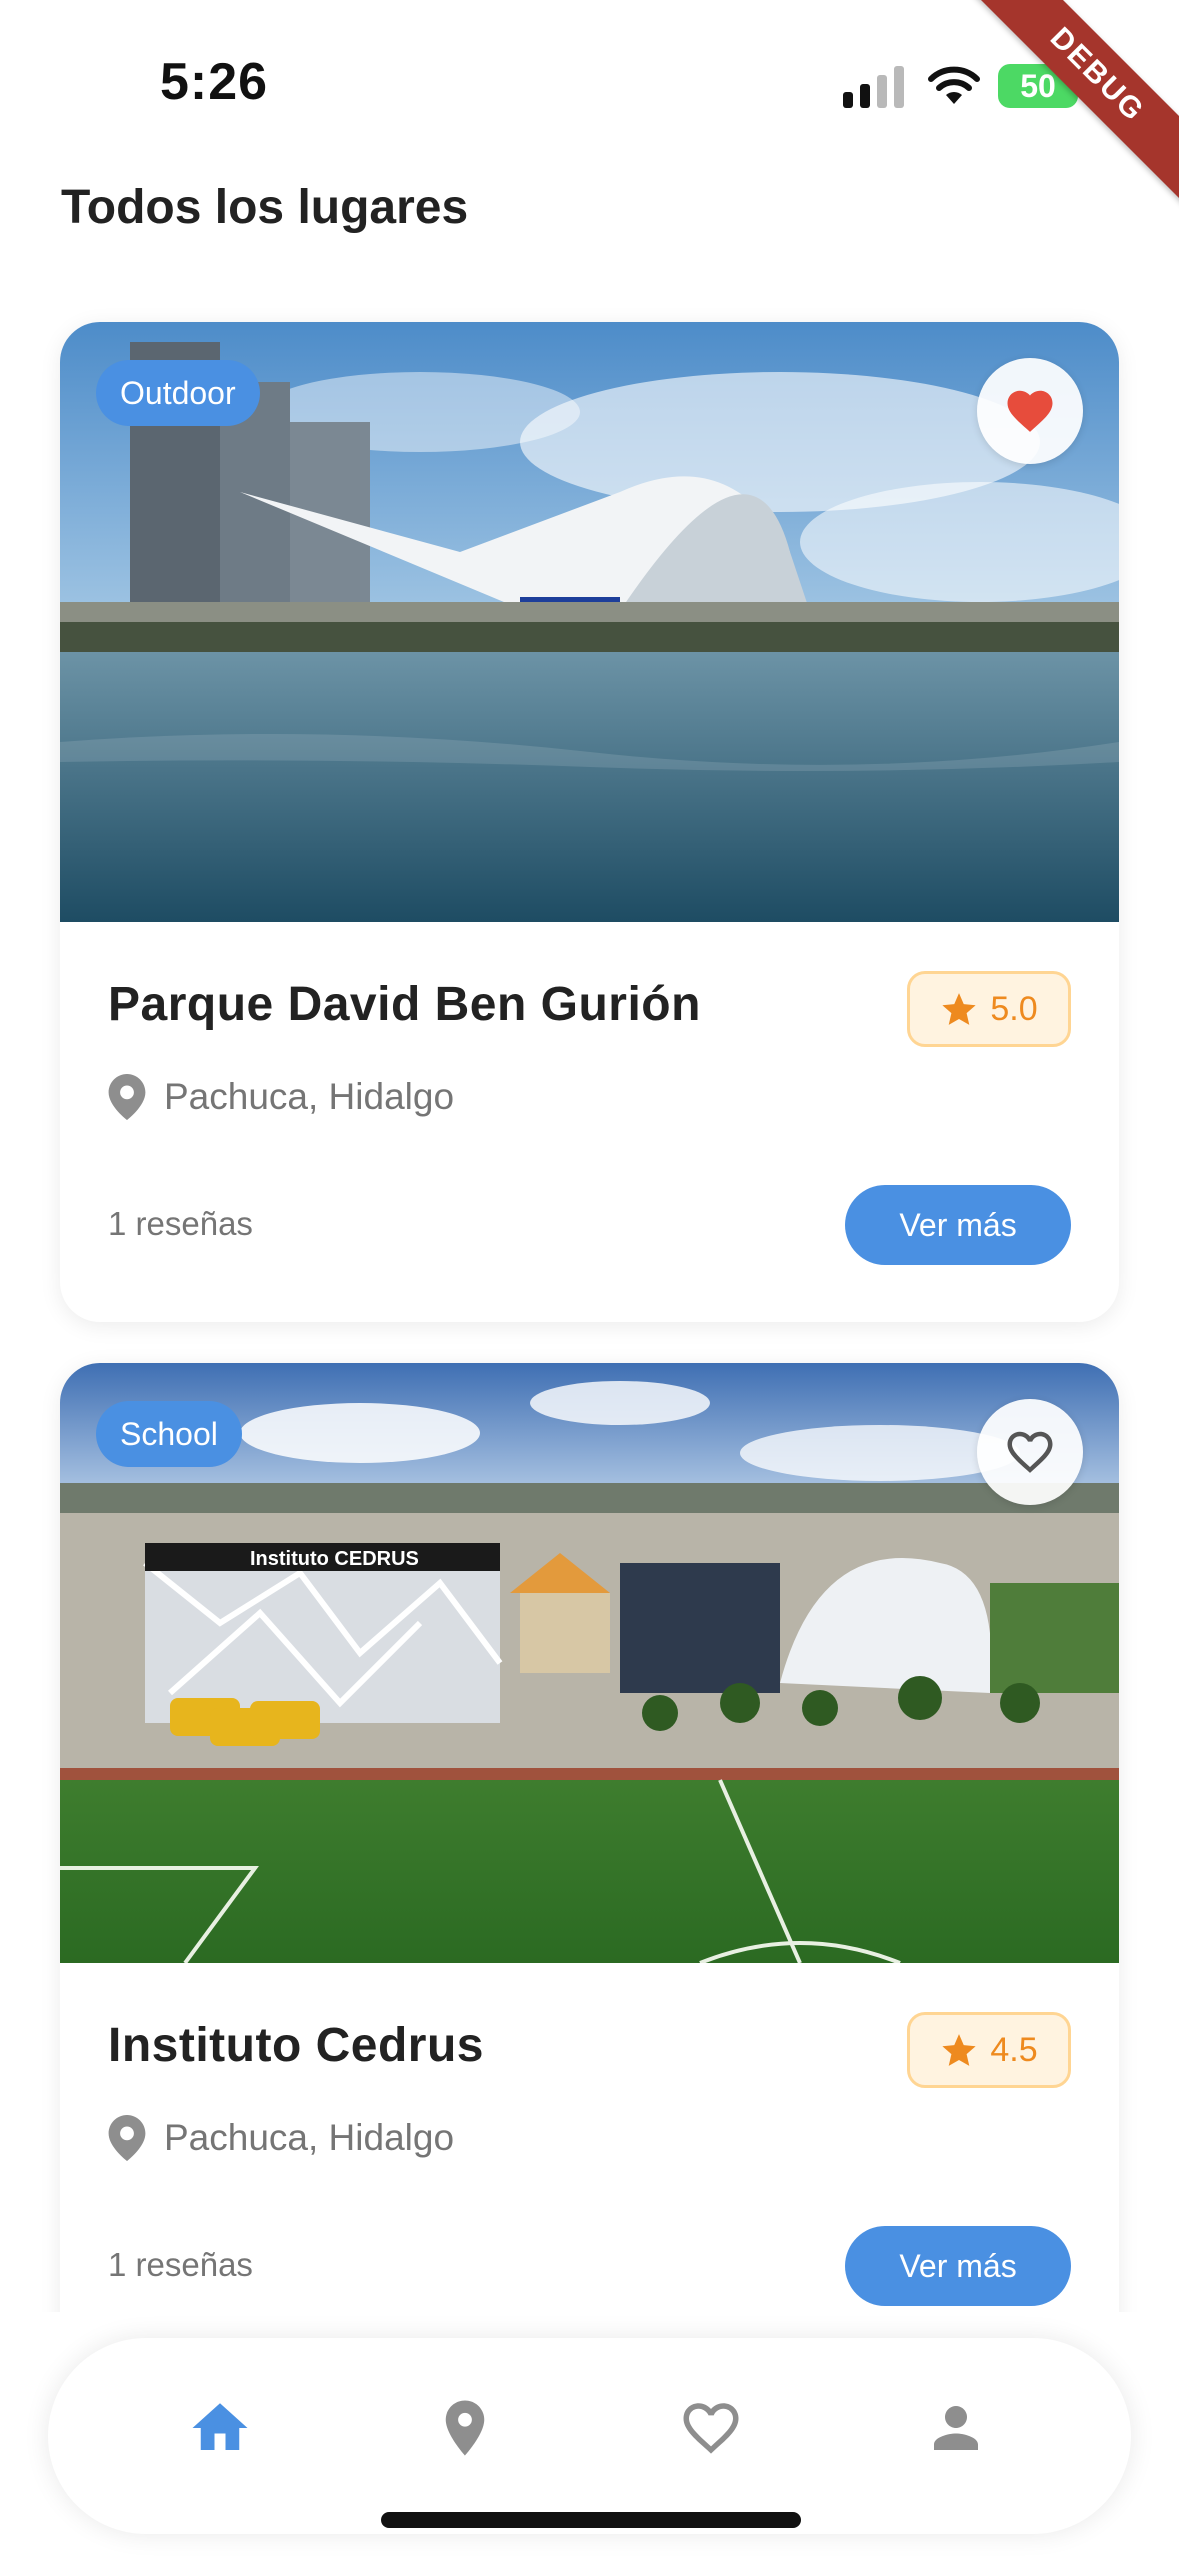 Image resolution: width=1179 pixels, height=2556 pixels. I want to click on heart-filled-icon, so click(1030, 411).